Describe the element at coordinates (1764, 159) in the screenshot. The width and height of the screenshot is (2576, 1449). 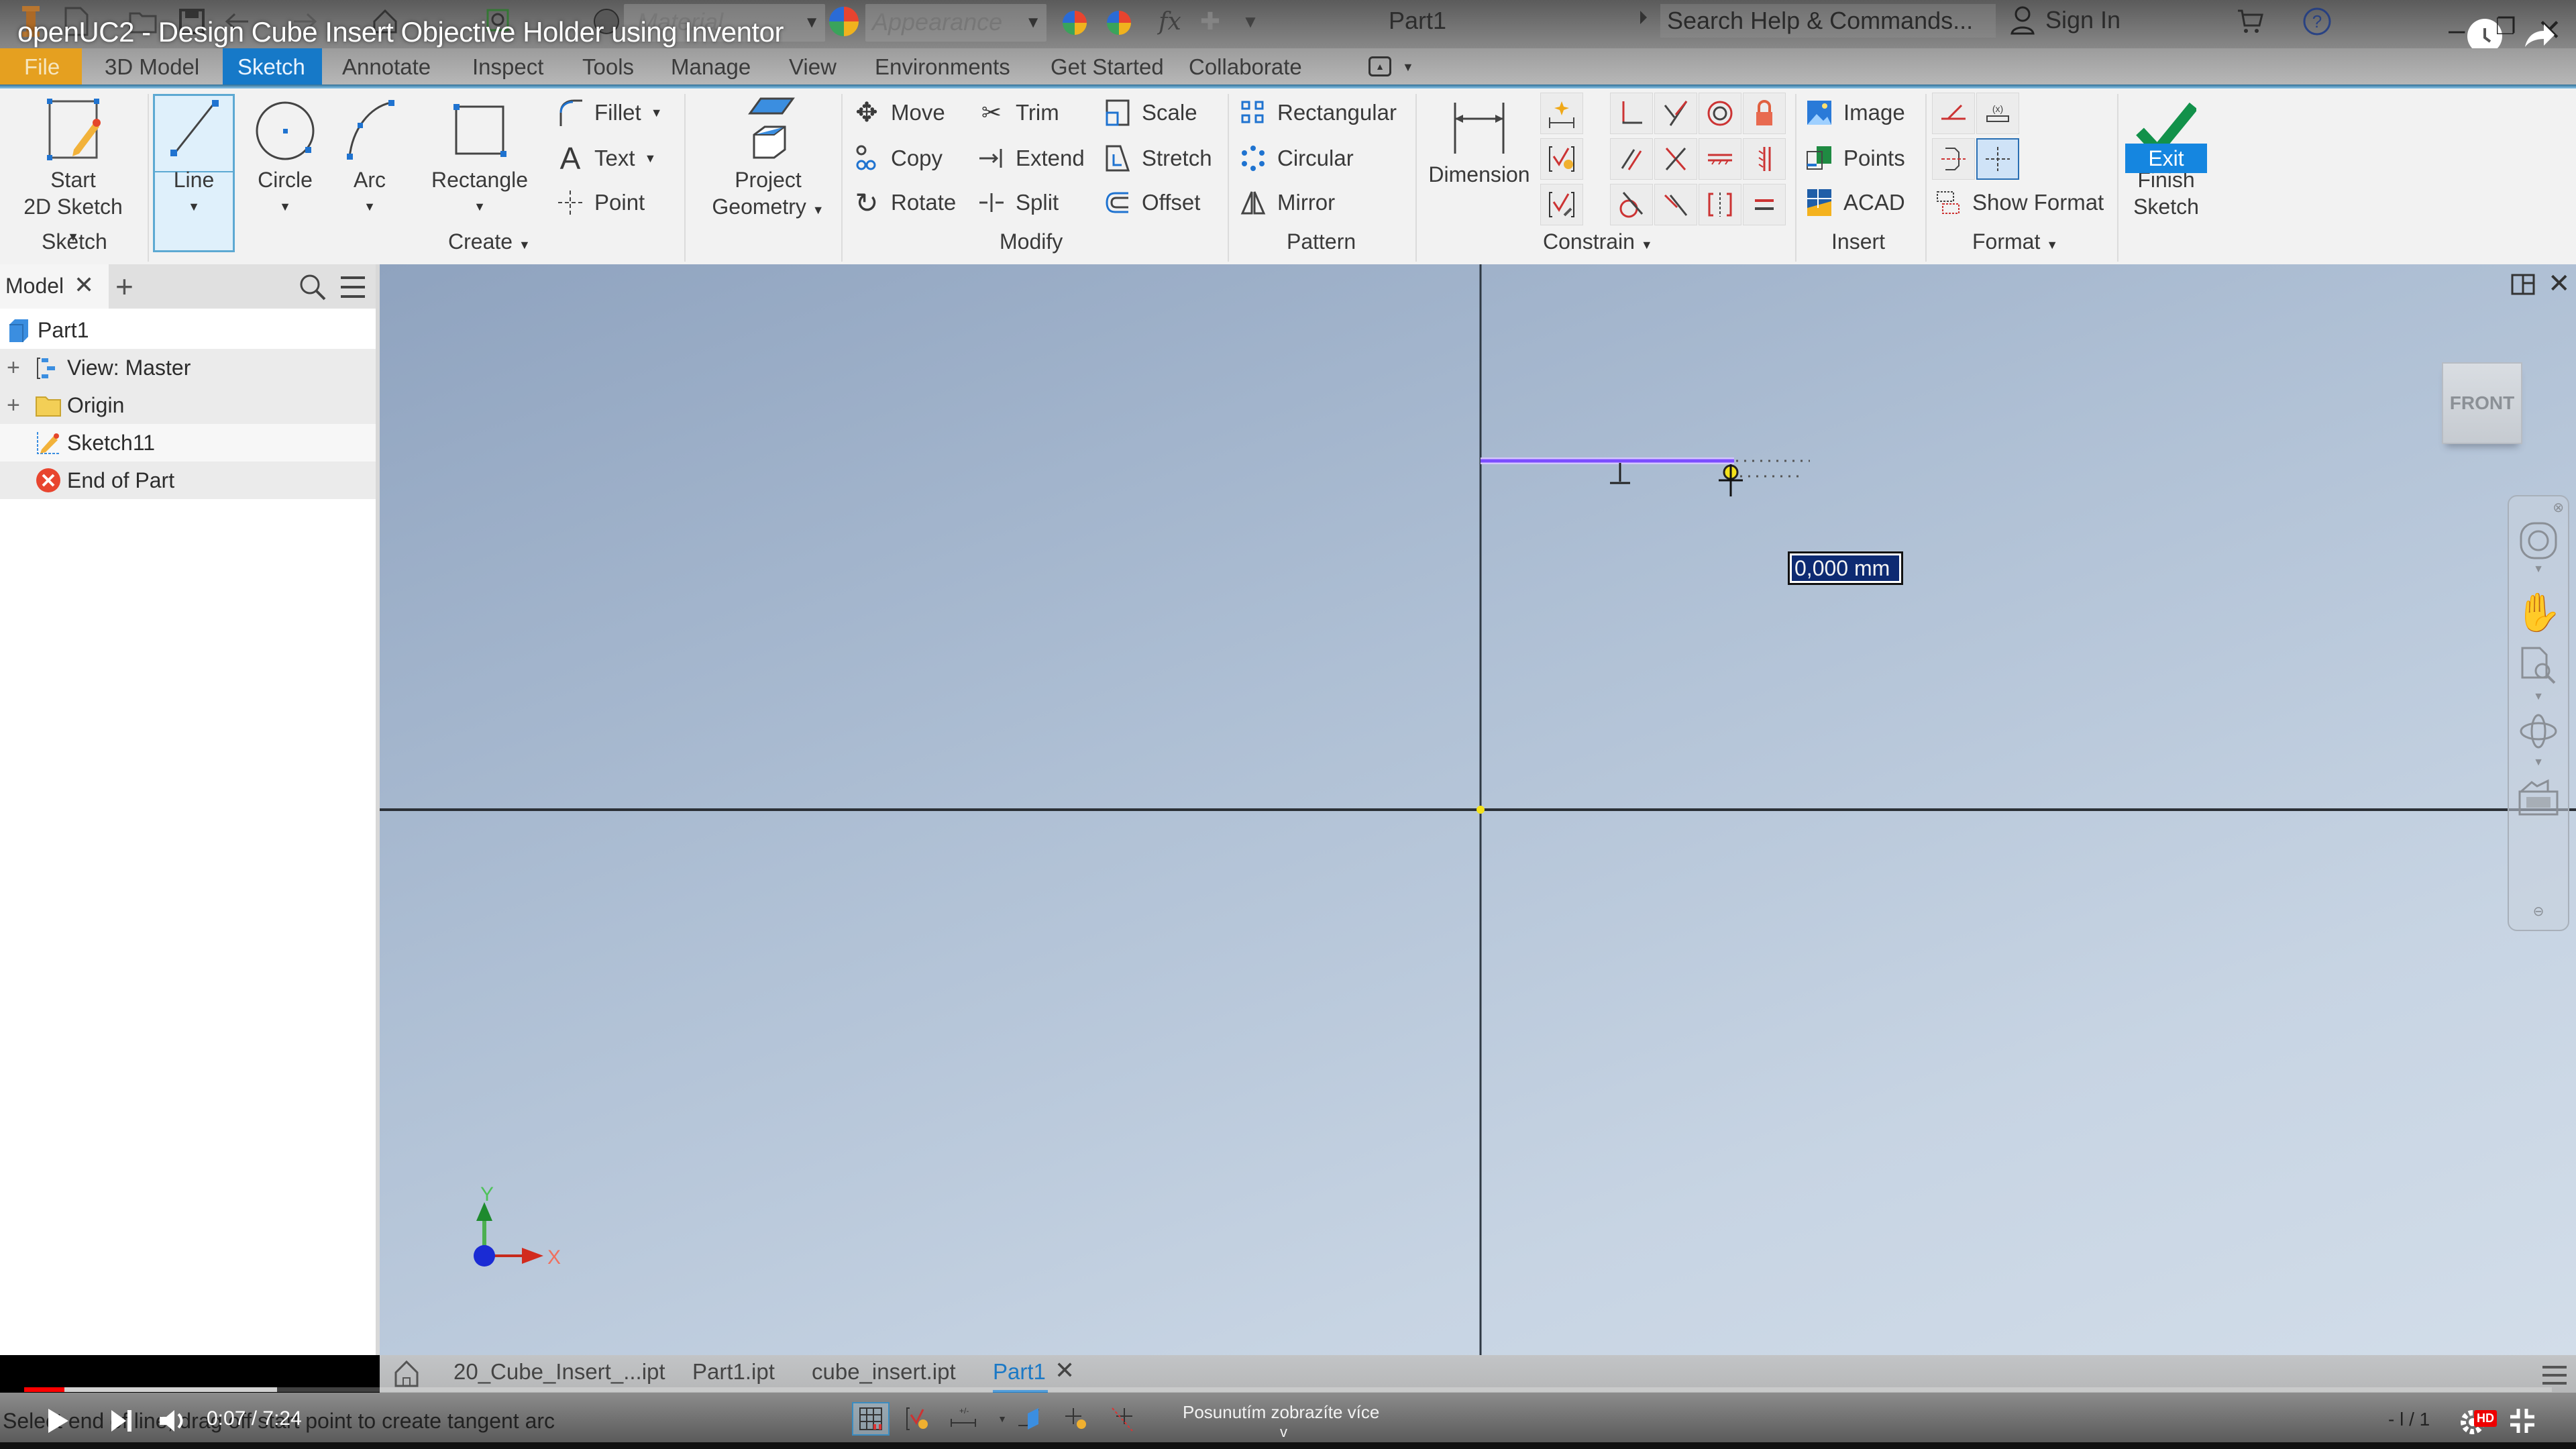
I see `vertical-constraint-icon` at that location.